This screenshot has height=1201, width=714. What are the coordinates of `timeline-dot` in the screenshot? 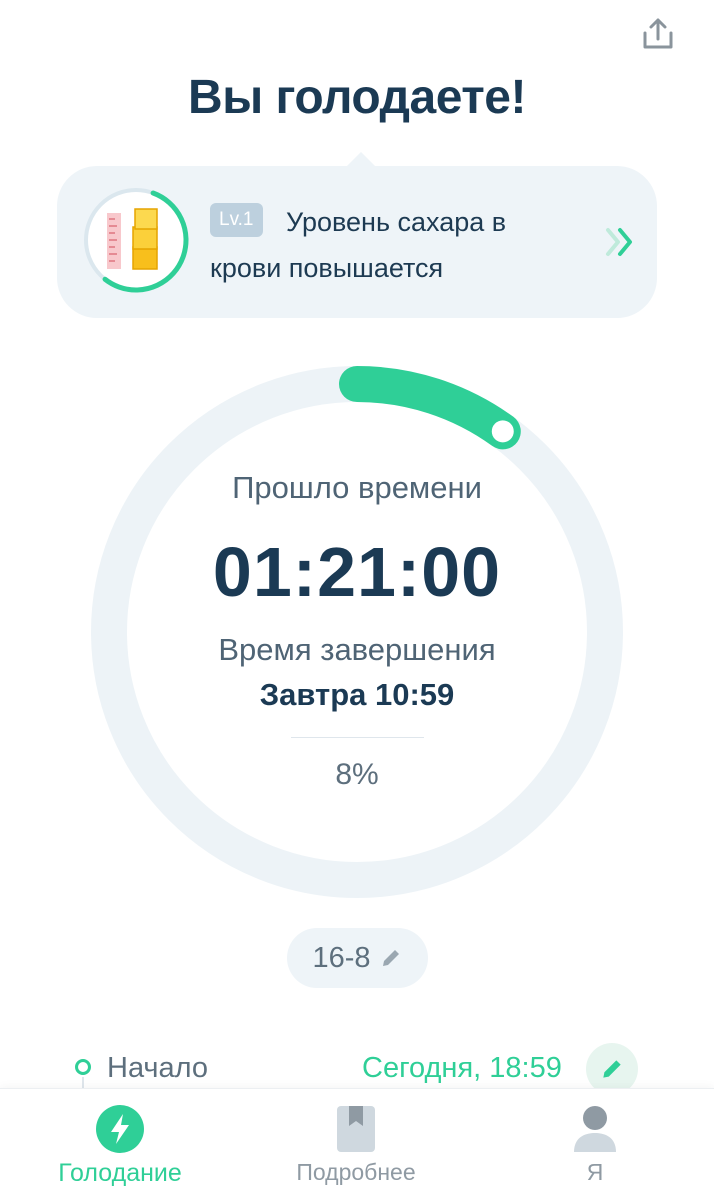 It's located at (83, 1067).